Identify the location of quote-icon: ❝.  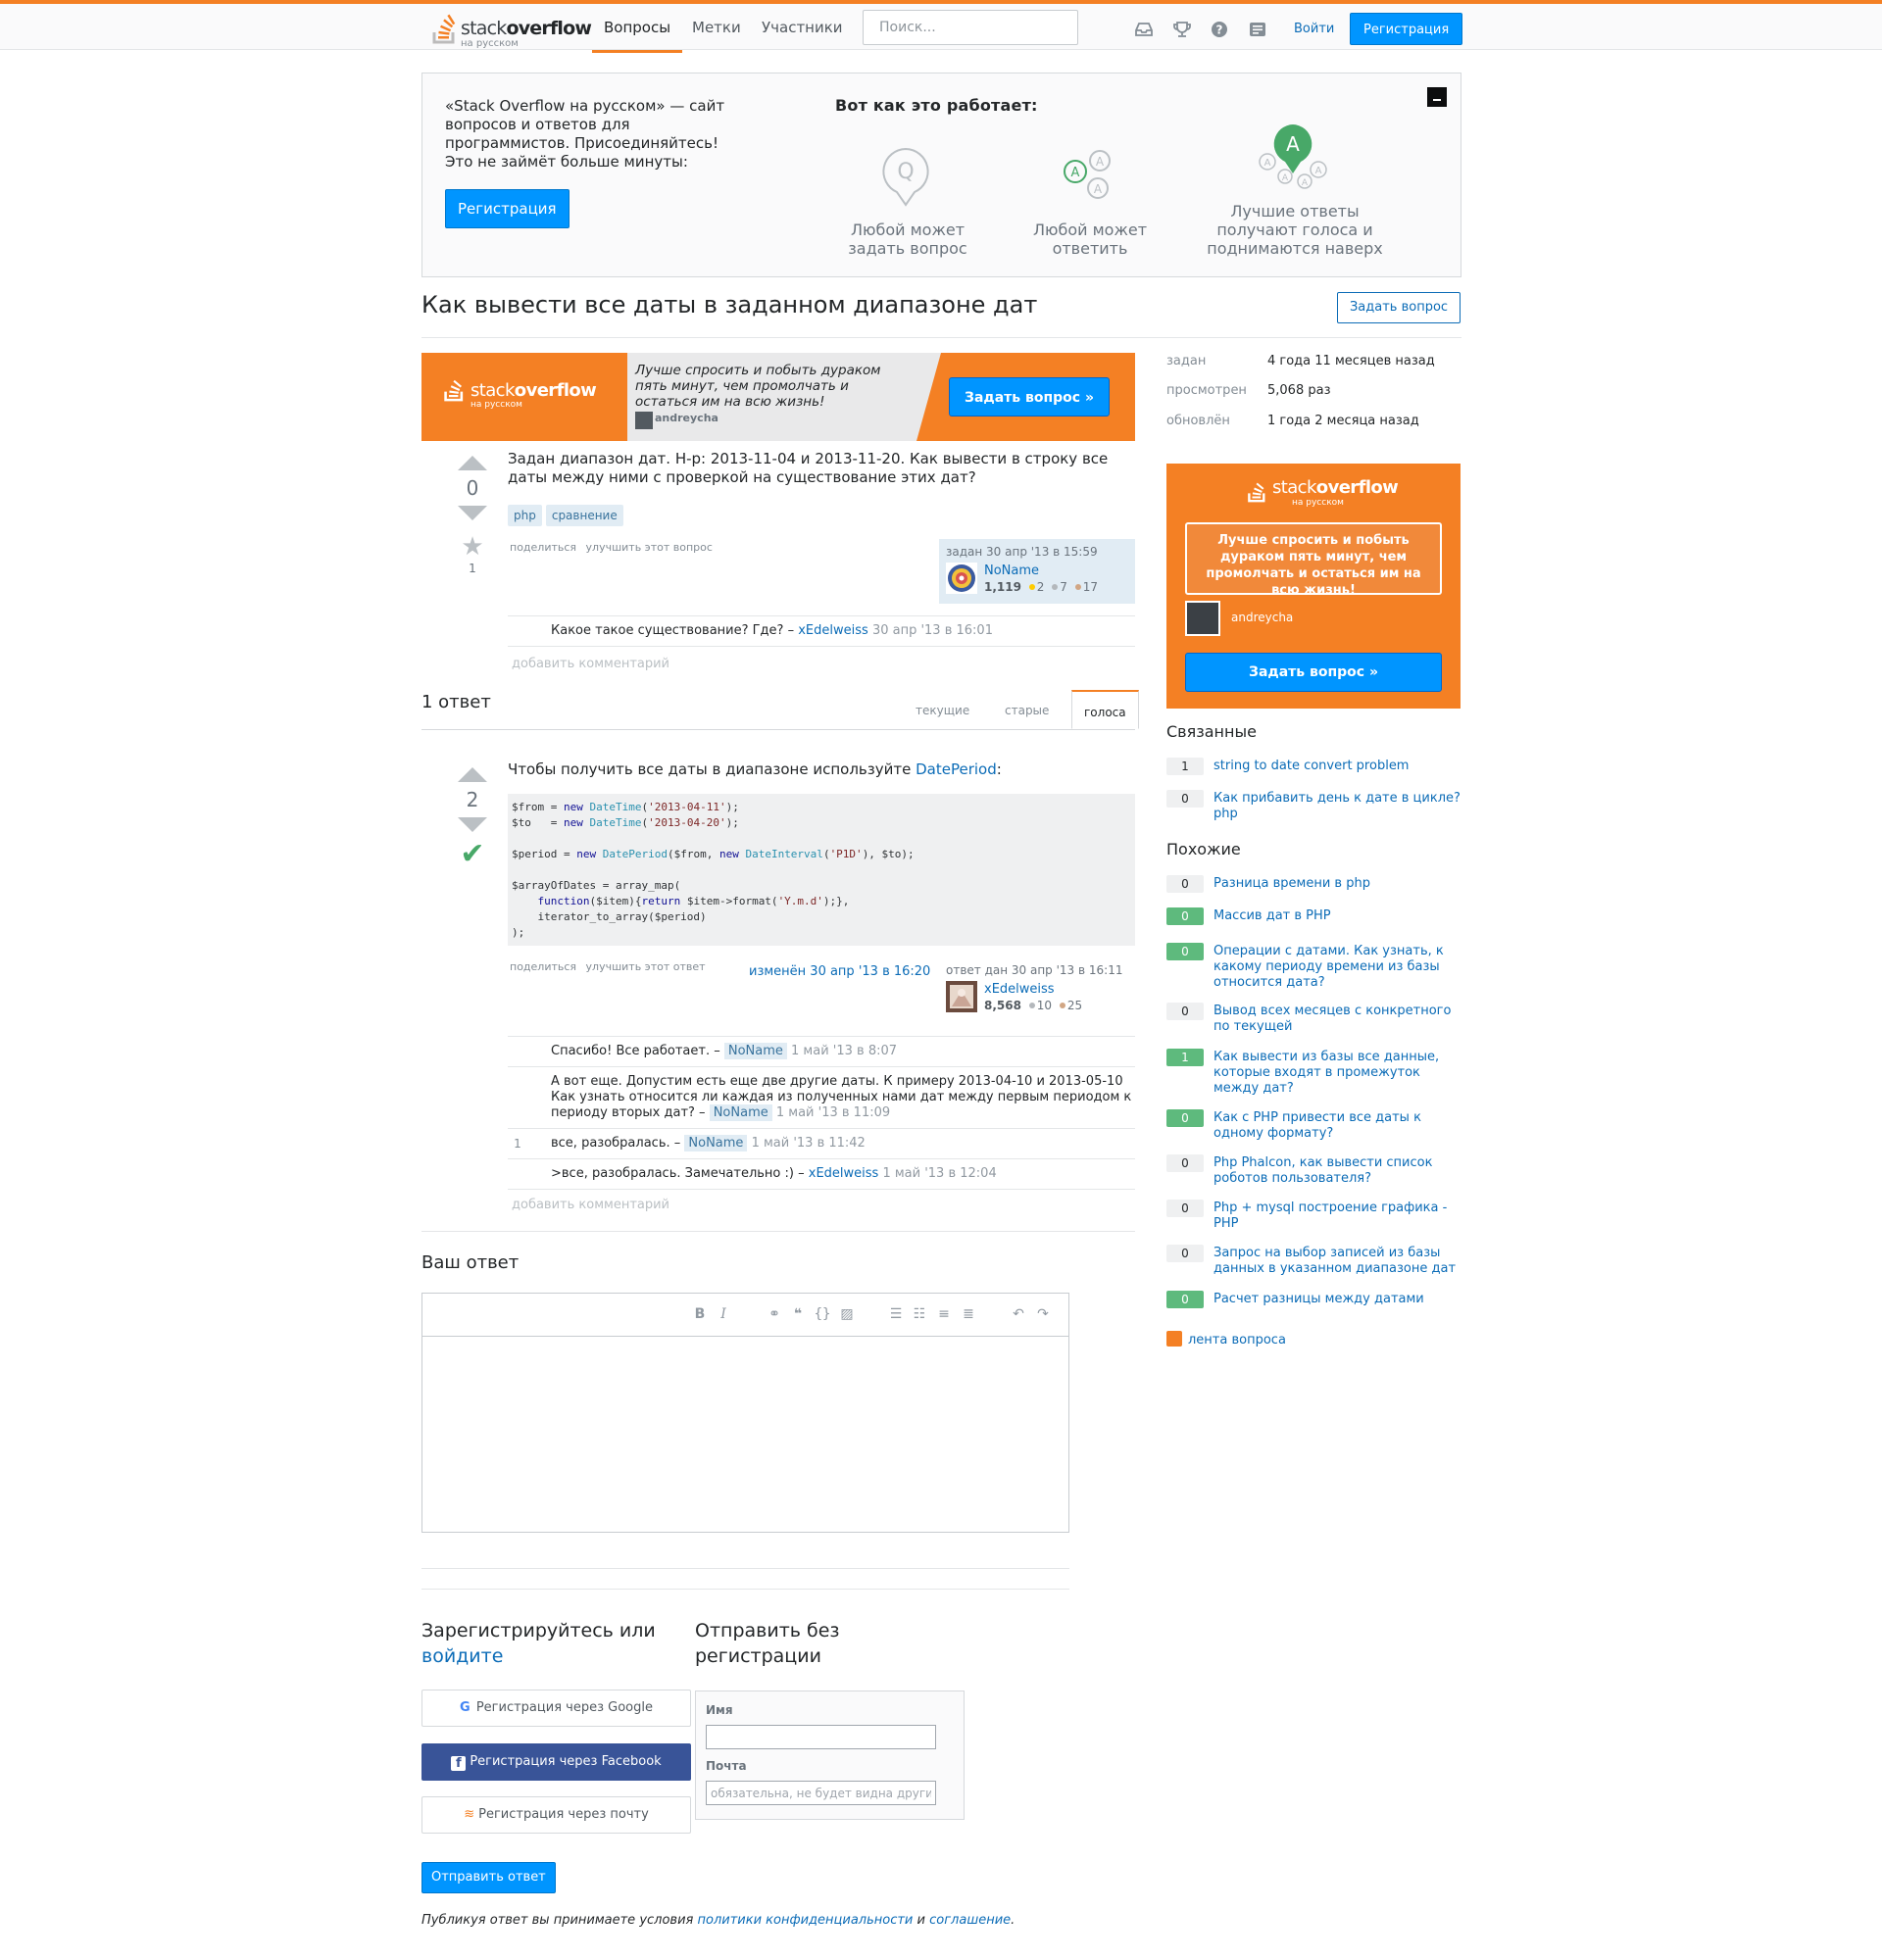
(798, 1314).